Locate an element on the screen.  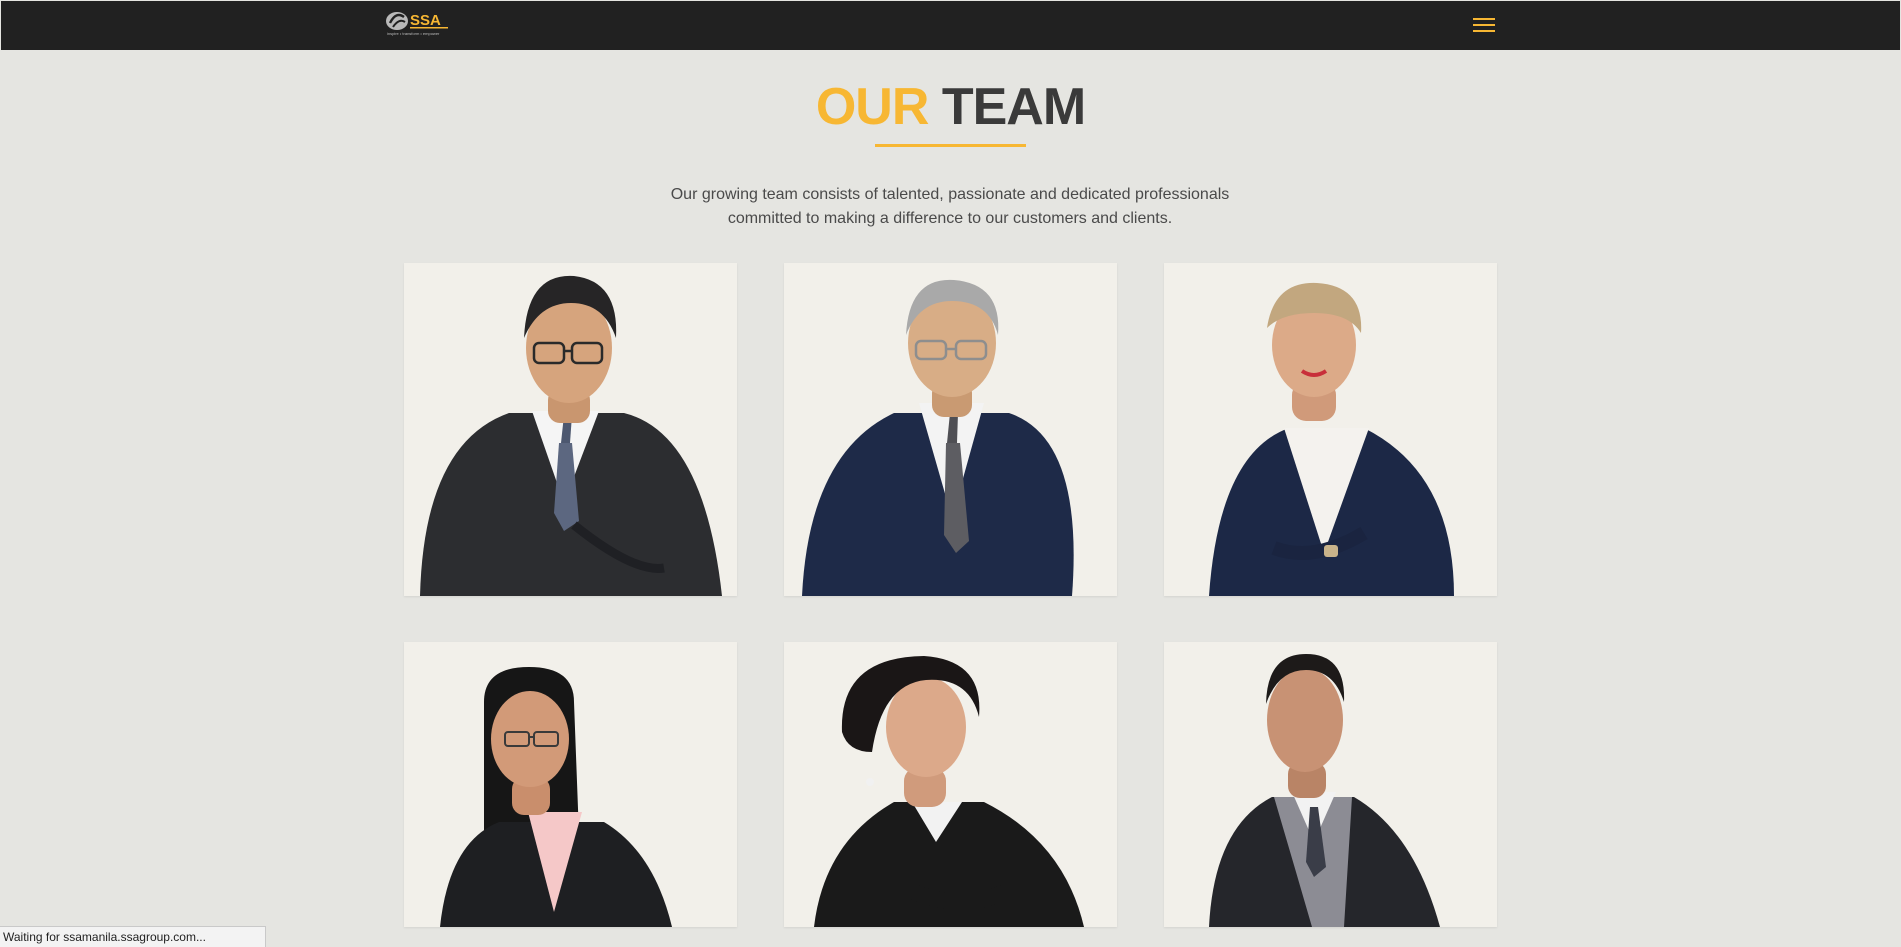
team-member-4-card is located at coordinates (570, 784).